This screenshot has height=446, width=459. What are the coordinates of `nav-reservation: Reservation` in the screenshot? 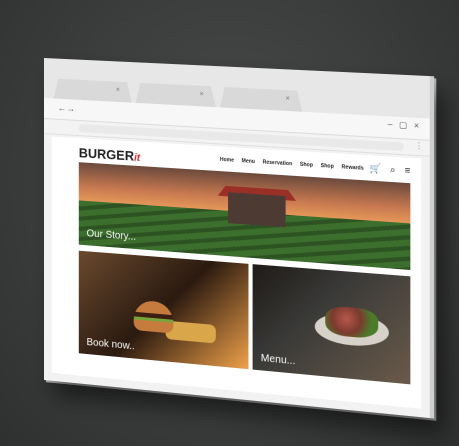 It's located at (278, 163).